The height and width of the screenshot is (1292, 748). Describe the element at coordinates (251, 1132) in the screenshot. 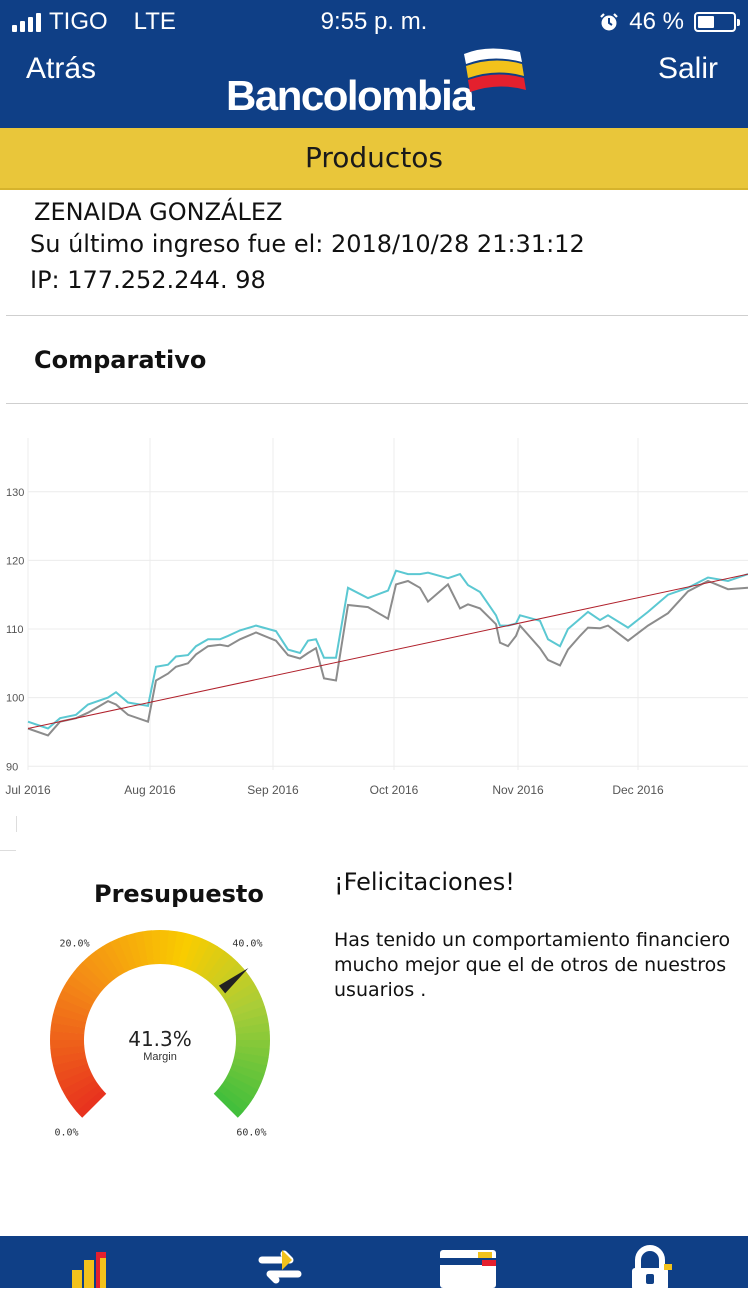

I see `gauge-tick-label: 60.0%` at that location.